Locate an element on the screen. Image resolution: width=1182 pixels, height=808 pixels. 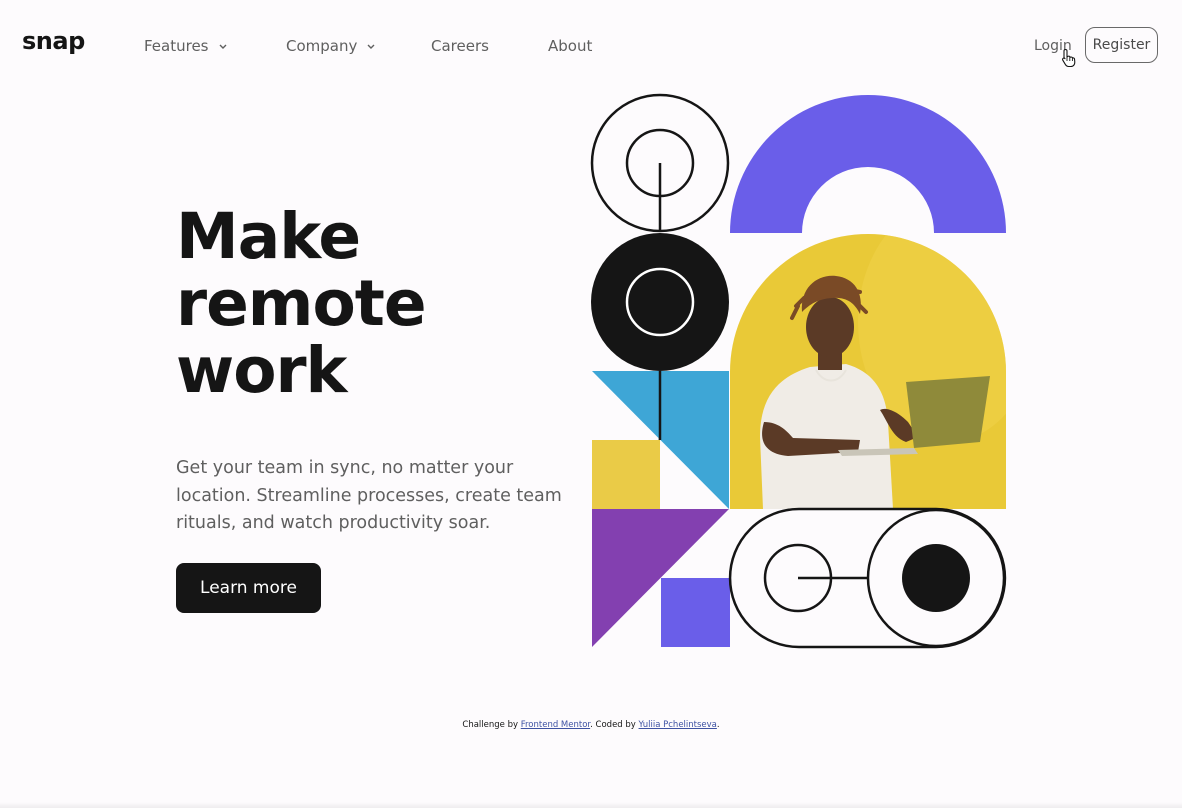
nav-item-company: Company is located at coordinates (330, 46).